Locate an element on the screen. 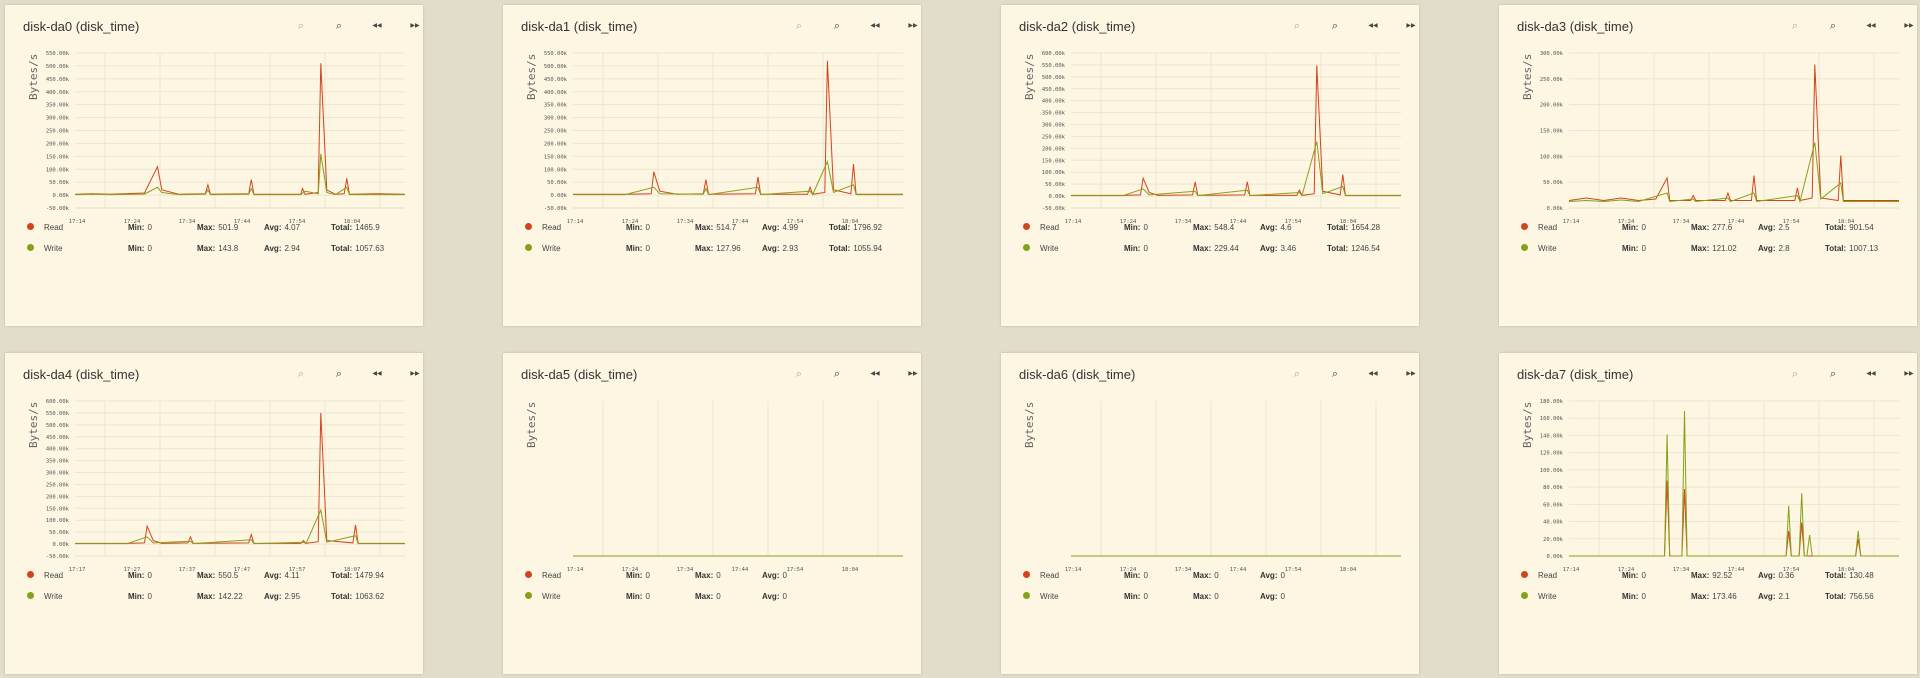 The height and width of the screenshot is (678, 1920). stat-value: 1007.13 is located at coordinates (1864, 248).